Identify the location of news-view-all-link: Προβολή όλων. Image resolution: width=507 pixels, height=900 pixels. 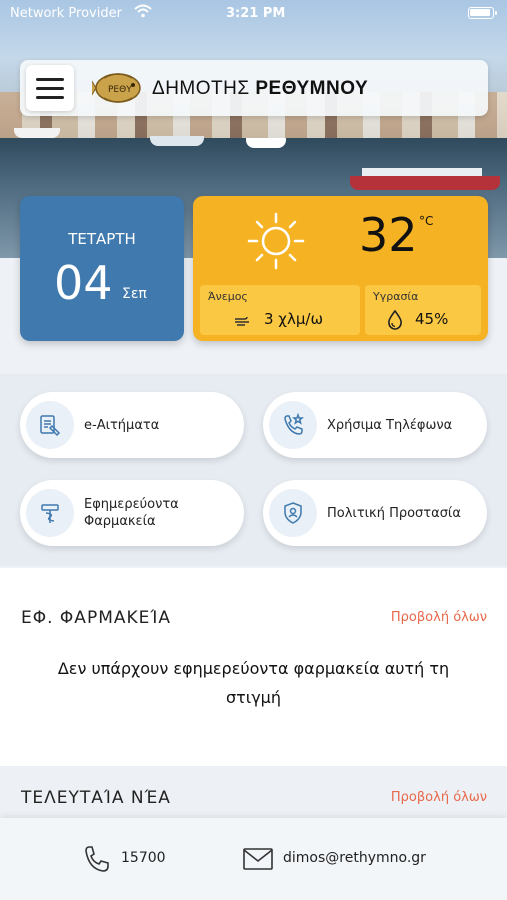
(439, 797).